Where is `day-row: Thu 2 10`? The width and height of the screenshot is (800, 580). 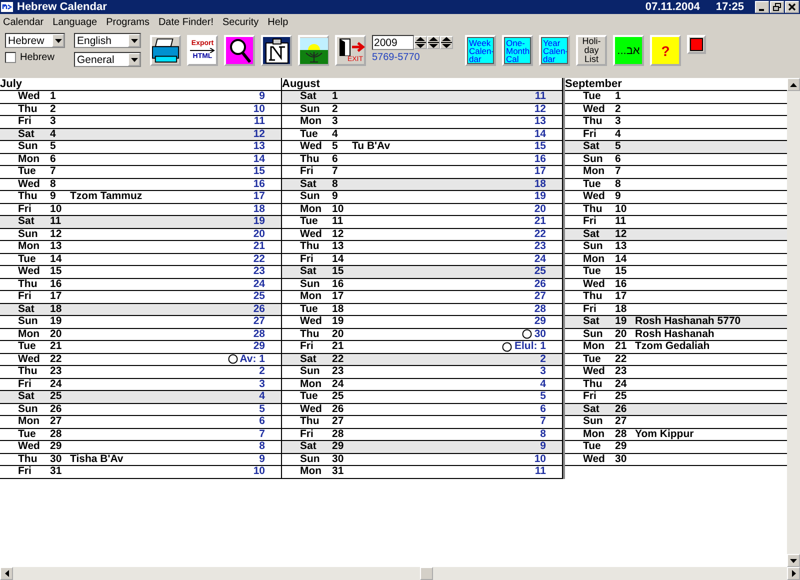
day-row: Thu 2 10 is located at coordinates (140, 108).